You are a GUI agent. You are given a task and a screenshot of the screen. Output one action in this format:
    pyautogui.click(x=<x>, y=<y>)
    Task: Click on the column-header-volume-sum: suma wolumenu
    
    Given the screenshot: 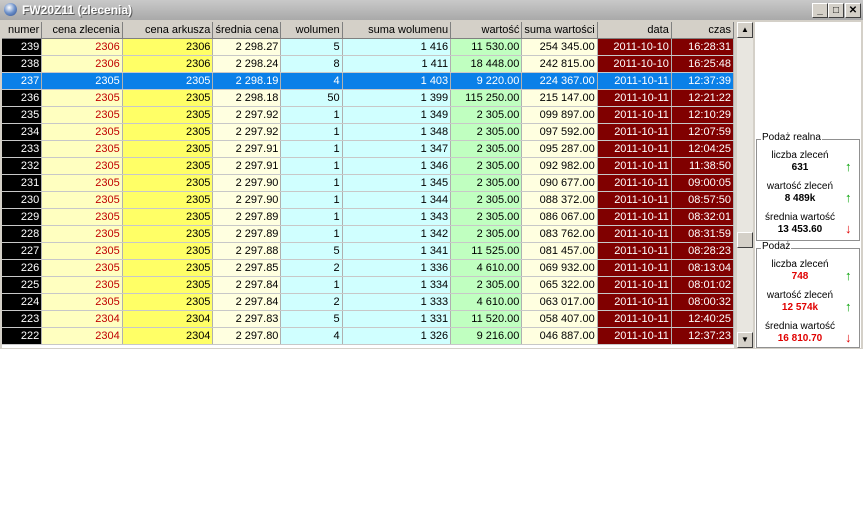 What is the action you would take?
    pyautogui.click(x=397, y=30)
    